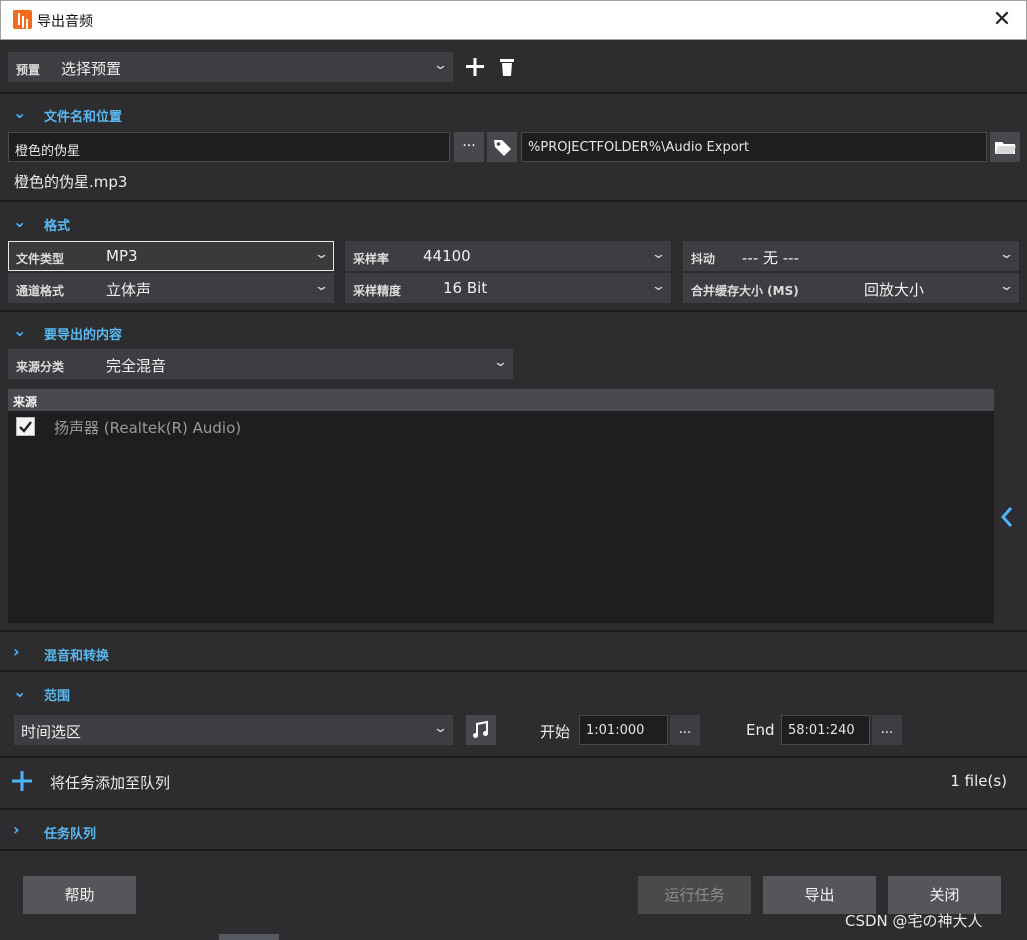 This screenshot has height=940, width=1027. Describe the element at coordinates (694, 895) in the screenshot. I see `run-task-button: 运行任务` at that location.